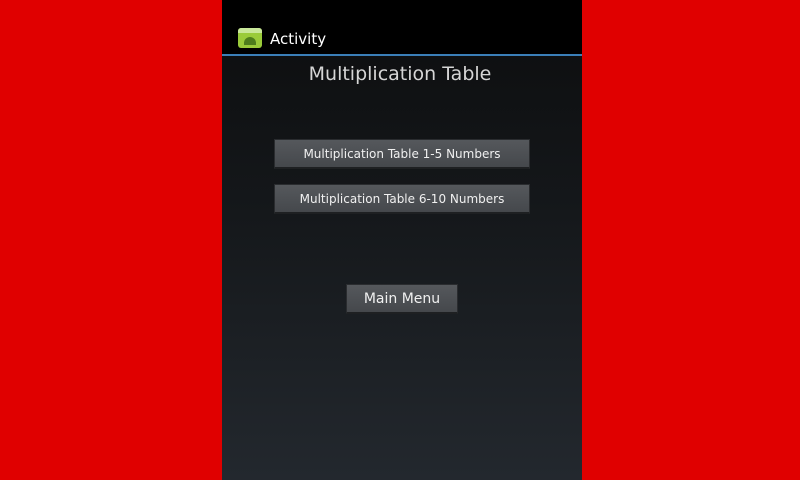 Image resolution: width=800 pixels, height=480 pixels. Describe the element at coordinates (402, 154) in the screenshot. I see `table-1-5-button: Multiplication Table 1-5 Numbers` at that location.